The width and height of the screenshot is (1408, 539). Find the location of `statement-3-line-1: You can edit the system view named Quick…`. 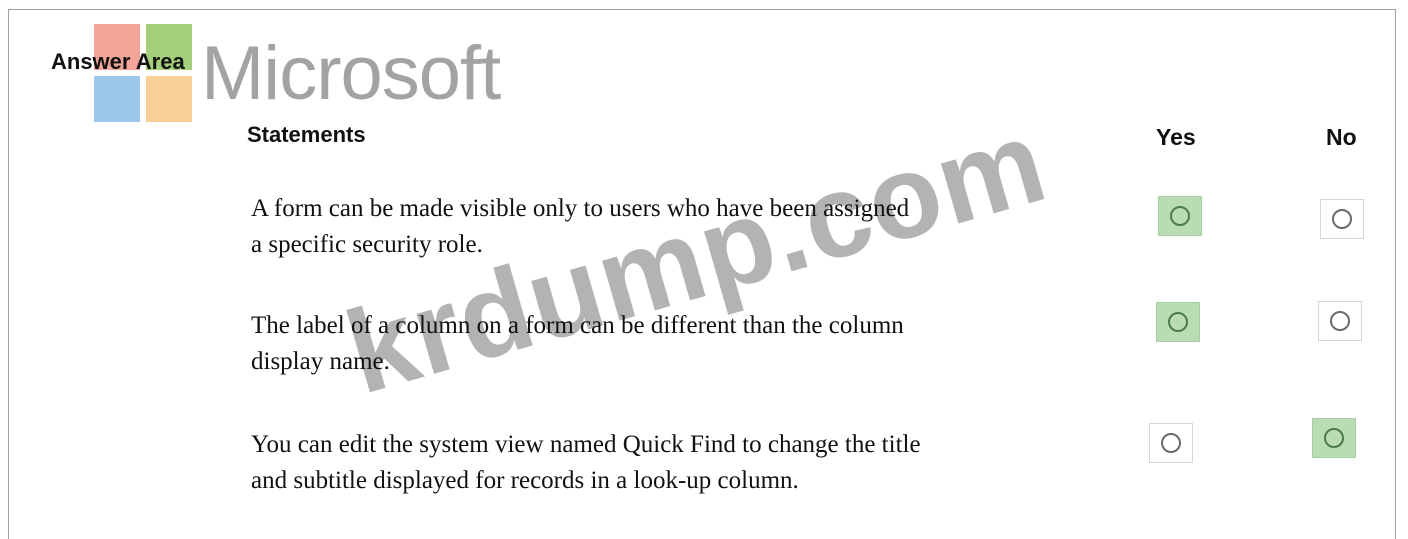

statement-3-line-1: You can edit the system view named Quick… is located at coordinates (586, 444).